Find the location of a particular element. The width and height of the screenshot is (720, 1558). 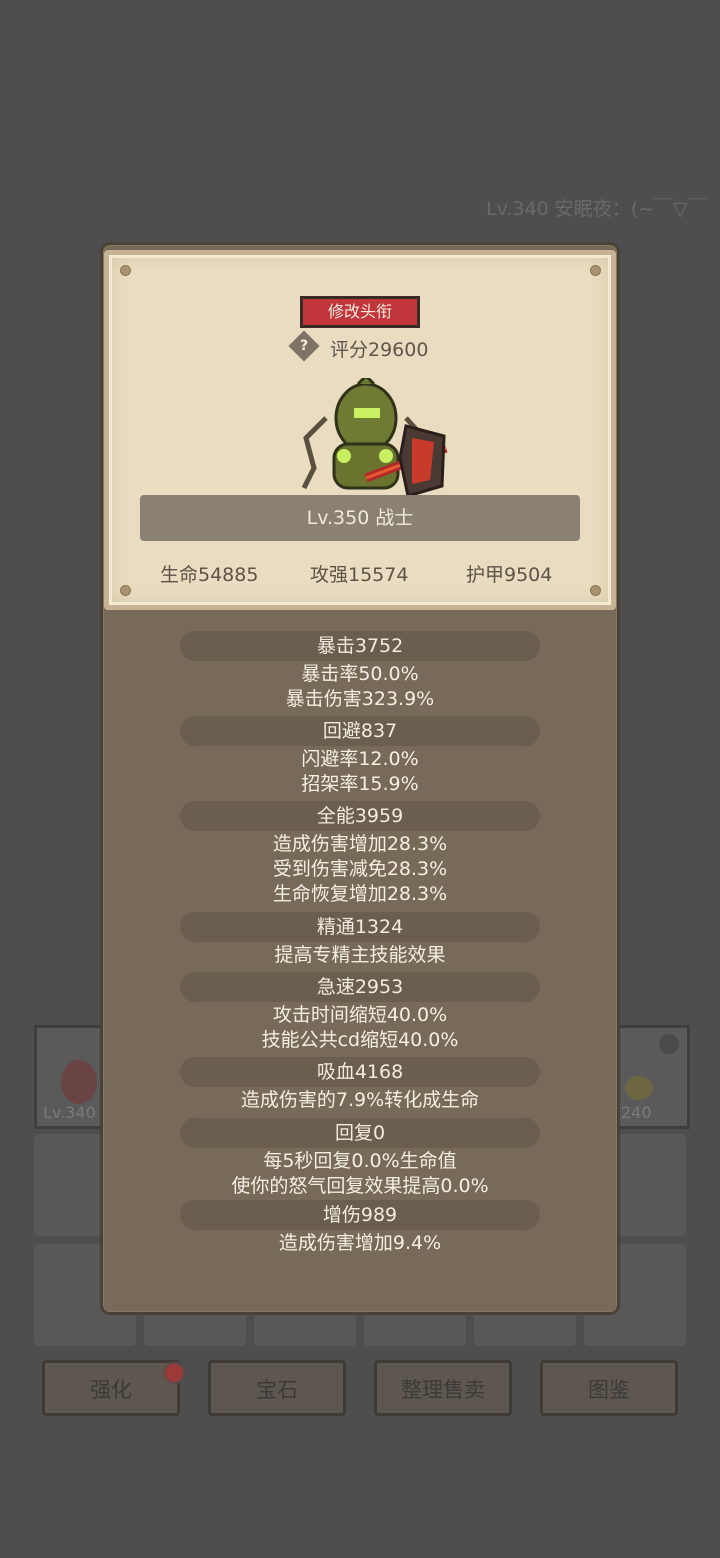

codex-button: 图鉴 is located at coordinates (609, 1388).